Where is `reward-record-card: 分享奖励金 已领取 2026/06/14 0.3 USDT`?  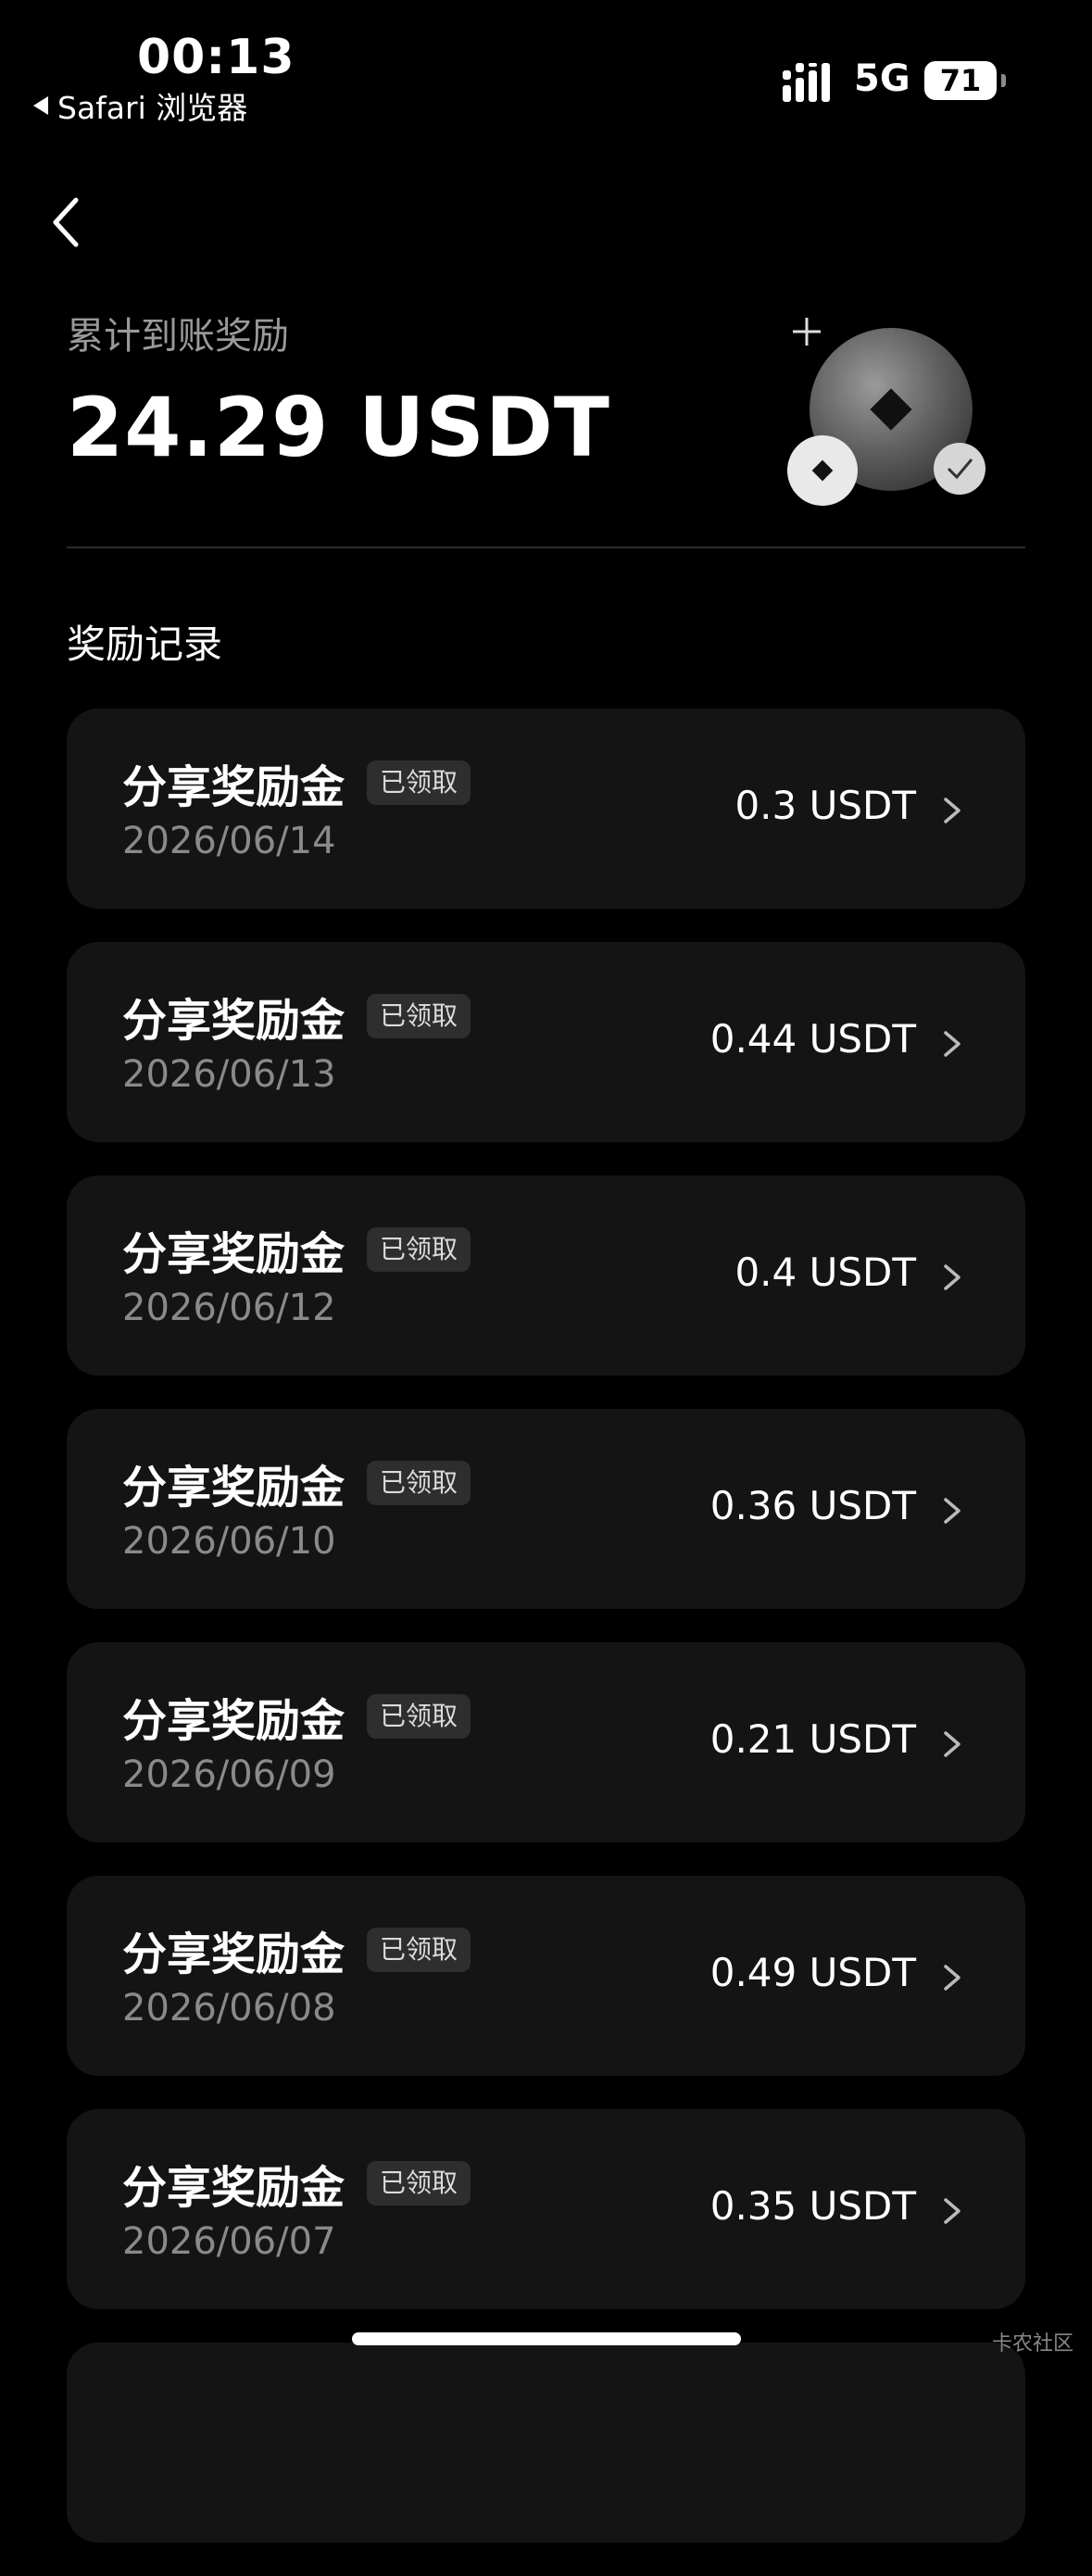 reward-record-card: 分享奖励金 已领取 2026/06/14 0.3 USDT is located at coordinates (546, 809).